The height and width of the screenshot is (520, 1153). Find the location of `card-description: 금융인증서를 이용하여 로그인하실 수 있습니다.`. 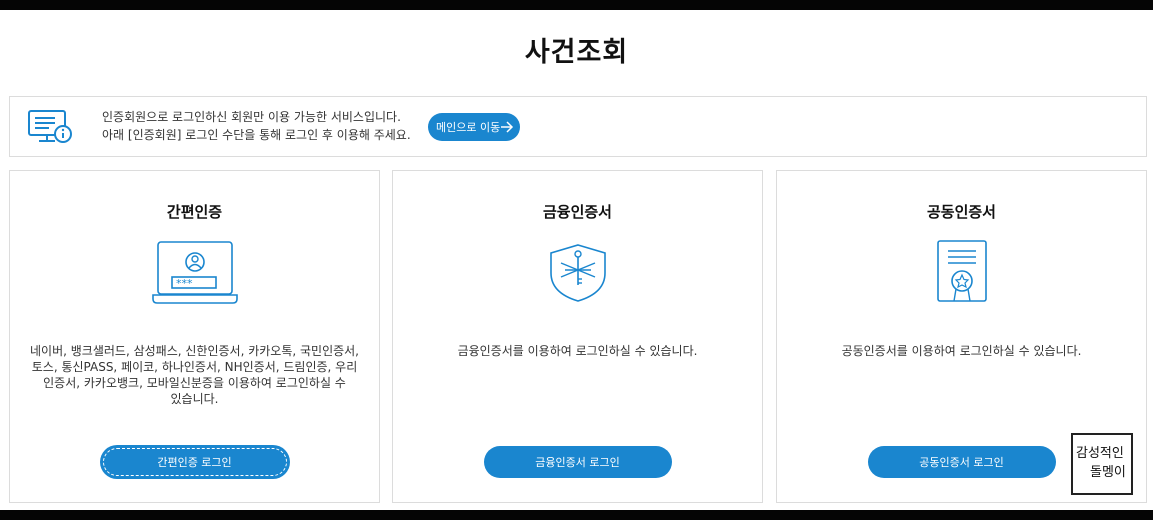

card-description: 금융인증서를 이용하여 로그인하실 수 있습니다. is located at coordinates (577, 351).